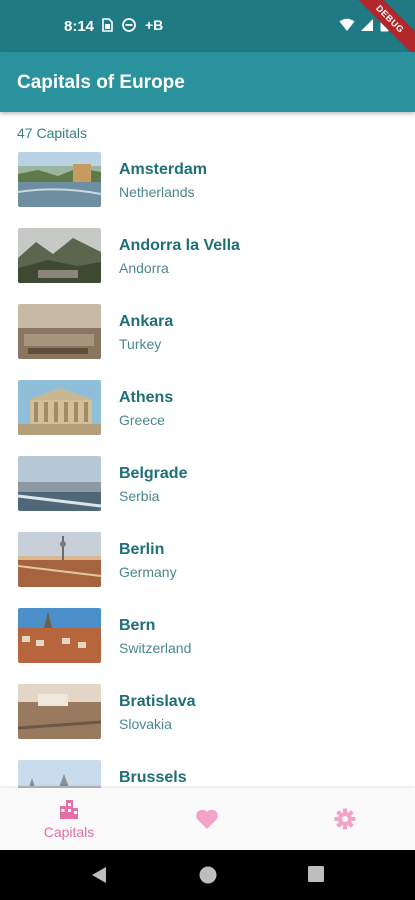  I want to click on back-icon, so click(99, 875).